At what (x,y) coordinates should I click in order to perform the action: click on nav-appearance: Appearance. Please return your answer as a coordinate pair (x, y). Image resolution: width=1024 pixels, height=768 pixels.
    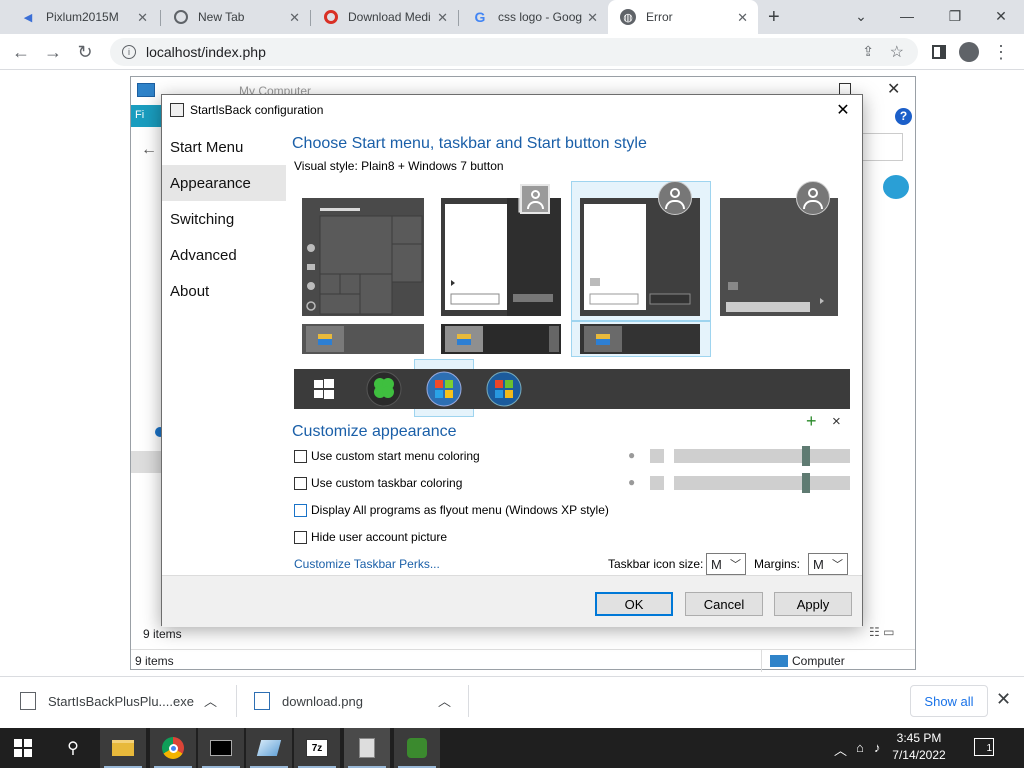
    Looking at the image, I should click on (224, 183).